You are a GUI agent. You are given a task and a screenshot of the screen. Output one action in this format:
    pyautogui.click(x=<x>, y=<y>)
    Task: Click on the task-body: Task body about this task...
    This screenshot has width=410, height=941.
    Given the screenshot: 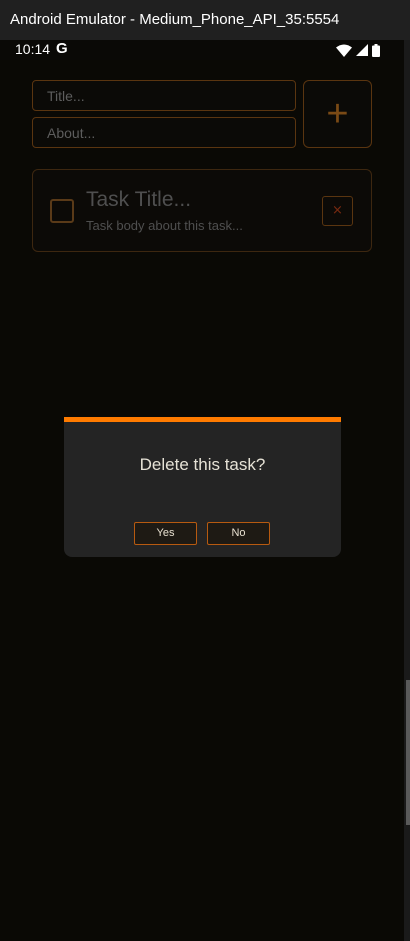 What is the action you would take?
    pyautogui.click(x=164, y=225)
    